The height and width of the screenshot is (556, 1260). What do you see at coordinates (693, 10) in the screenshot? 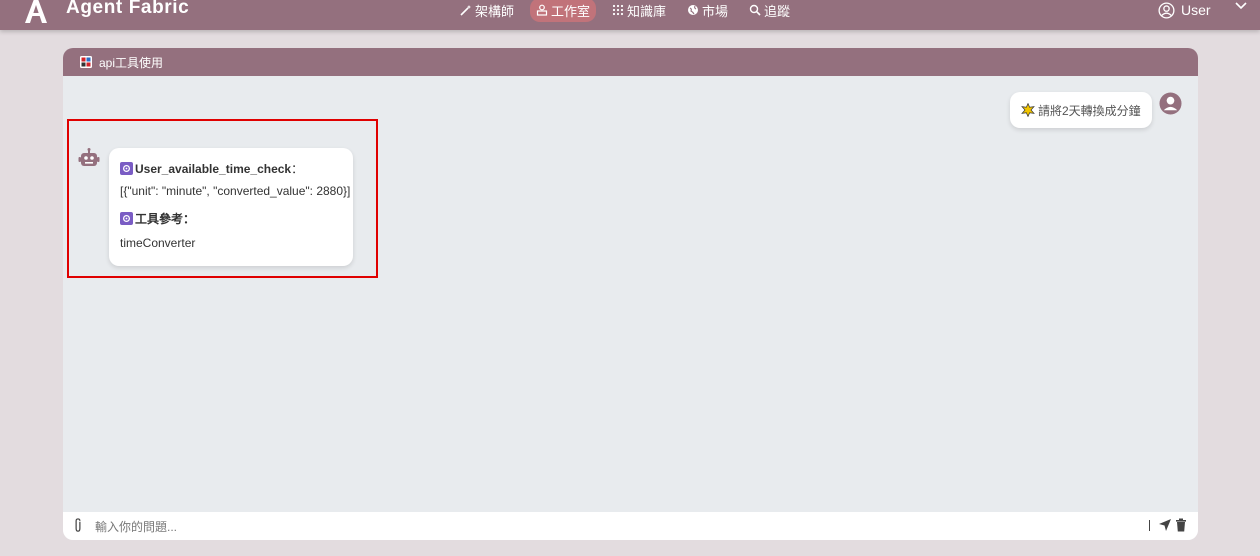
I see `globe-icon` at bounding box center [693, 10].